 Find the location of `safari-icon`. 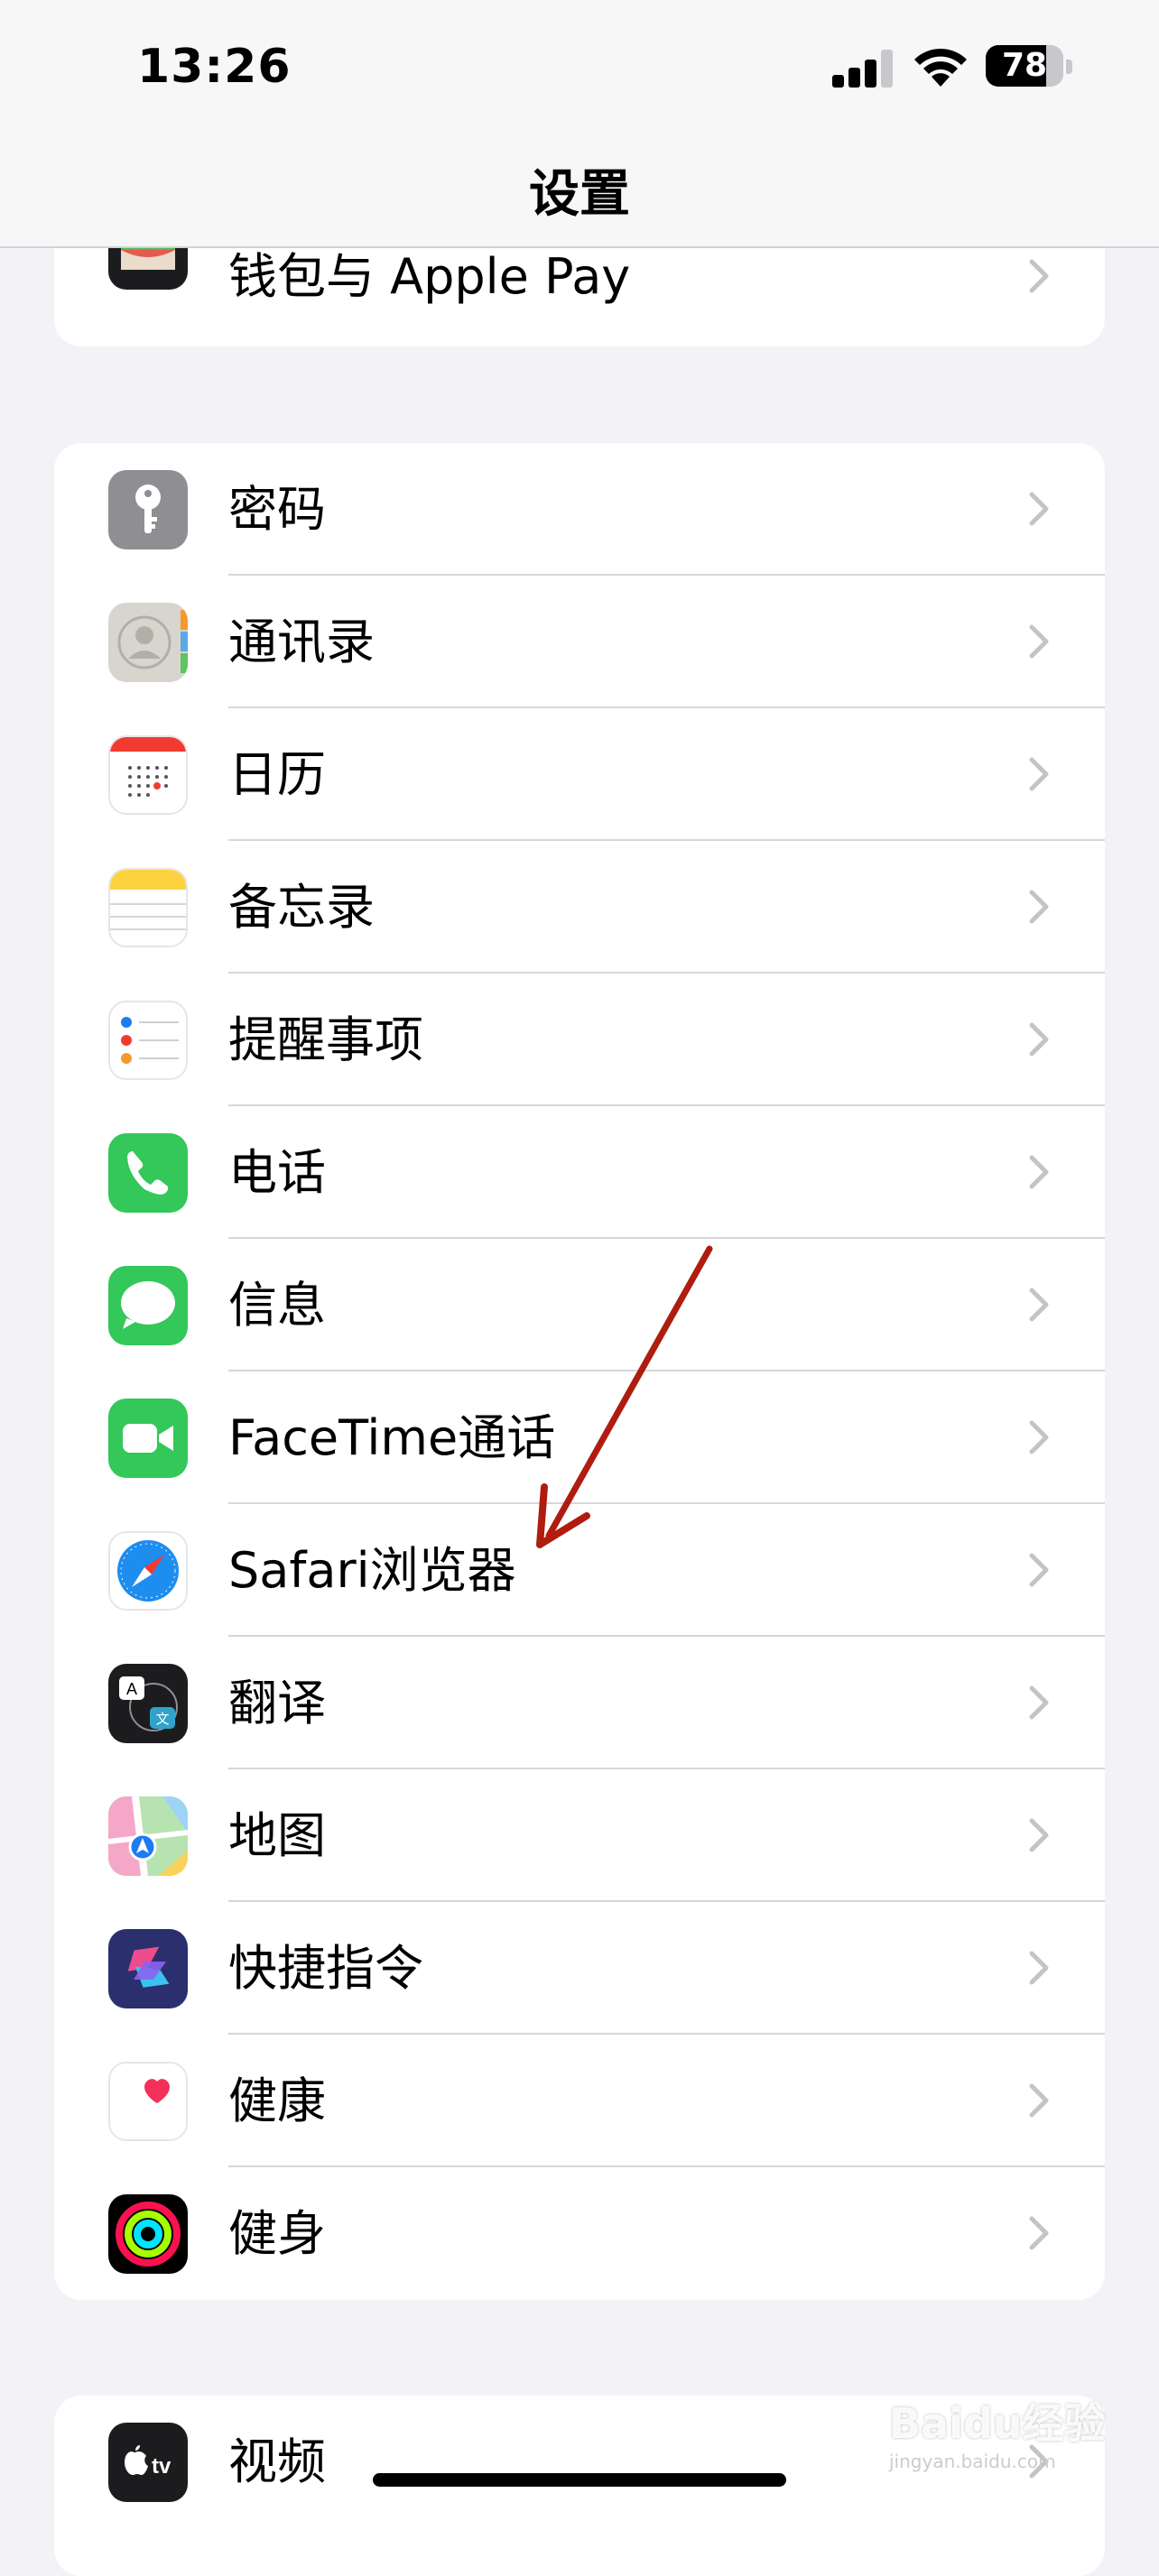

safari-icon is located at coordinates (148, 1571).